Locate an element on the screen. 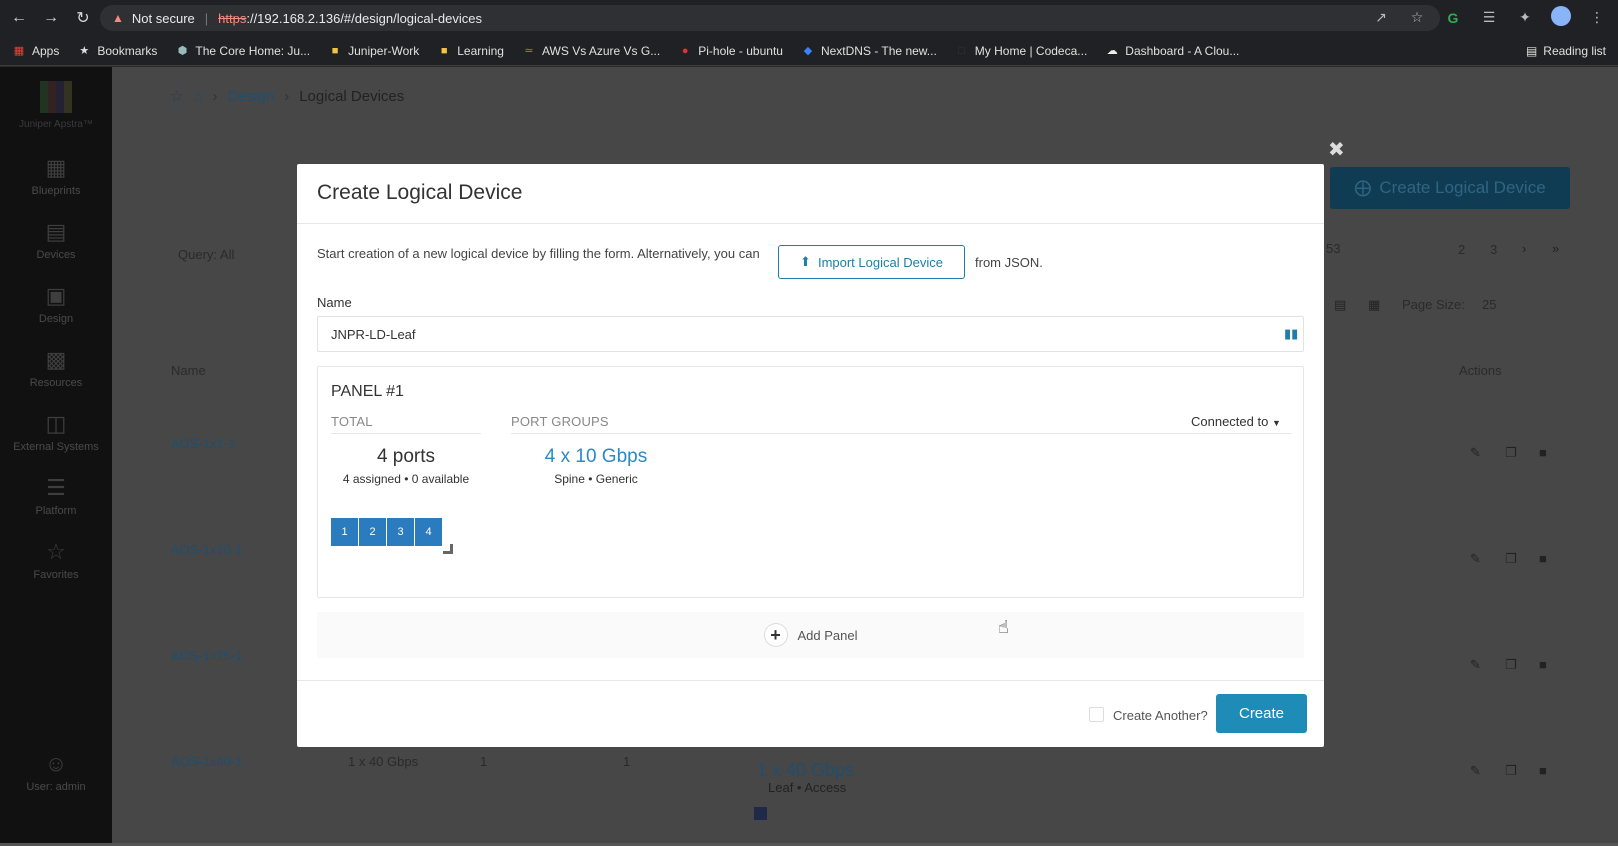  port-group-link: 4 x 10 Gbps is located at coordinates (596, 457).